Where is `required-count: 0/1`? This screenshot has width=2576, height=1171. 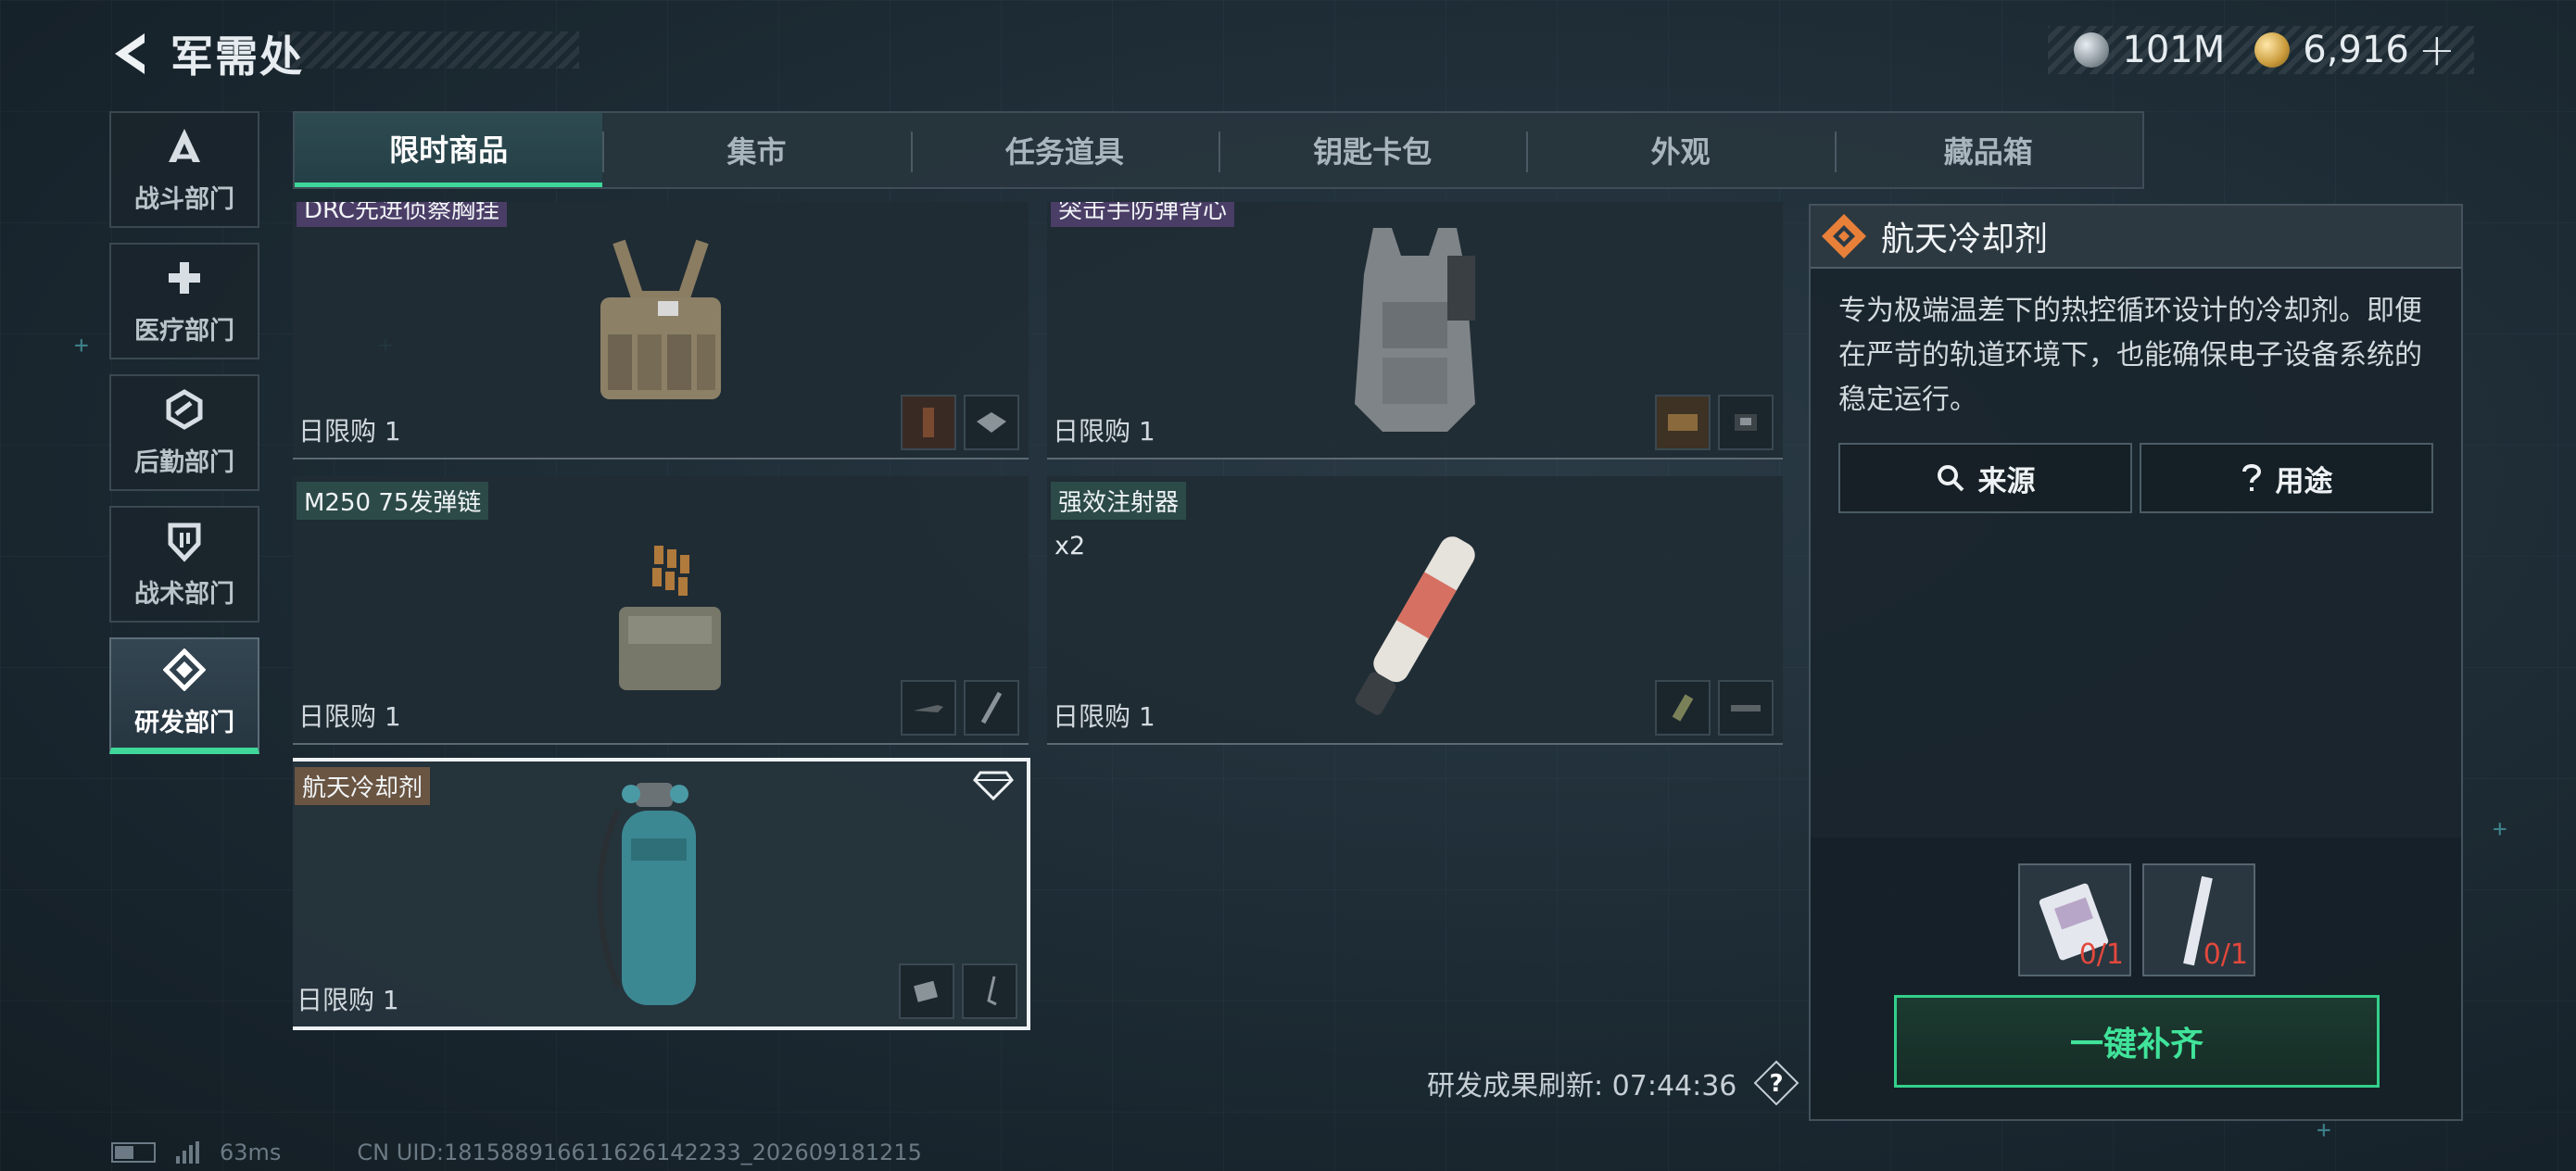 required-count: 0/1 is located at coordinates (2226, 955).